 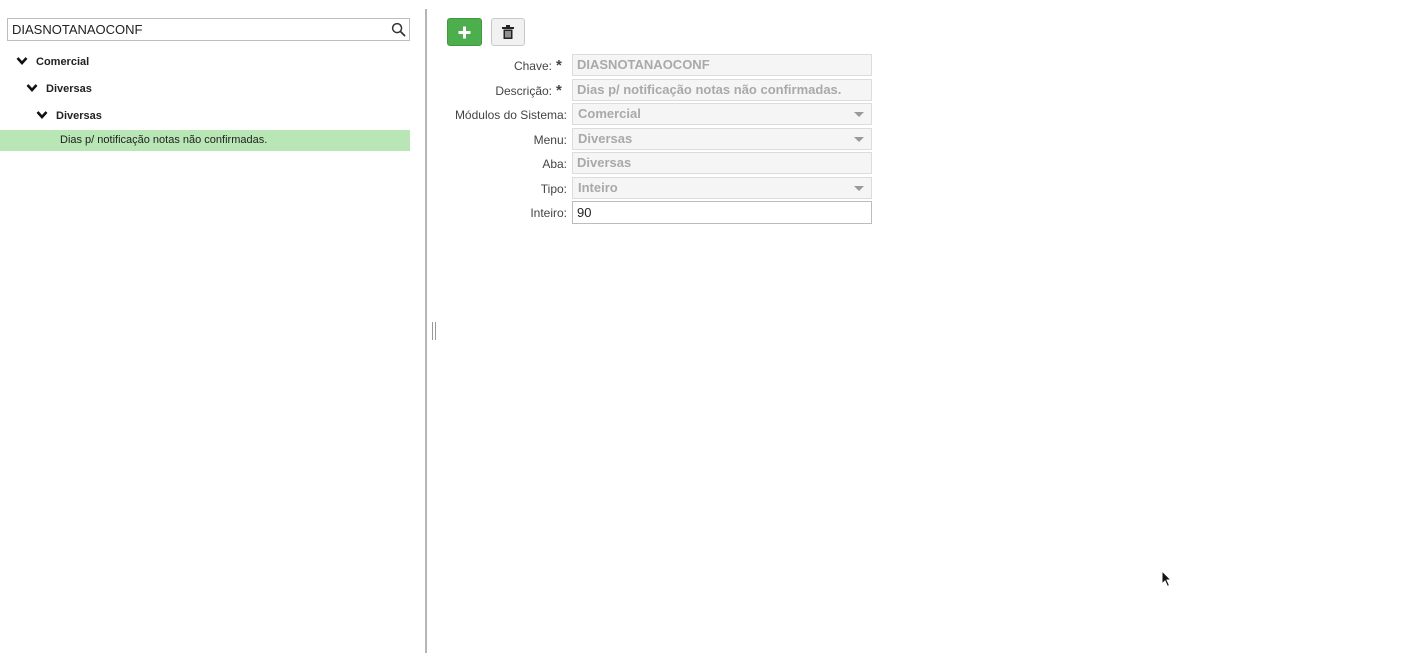 I want to click on delete-button, so click(x=508, y=32).